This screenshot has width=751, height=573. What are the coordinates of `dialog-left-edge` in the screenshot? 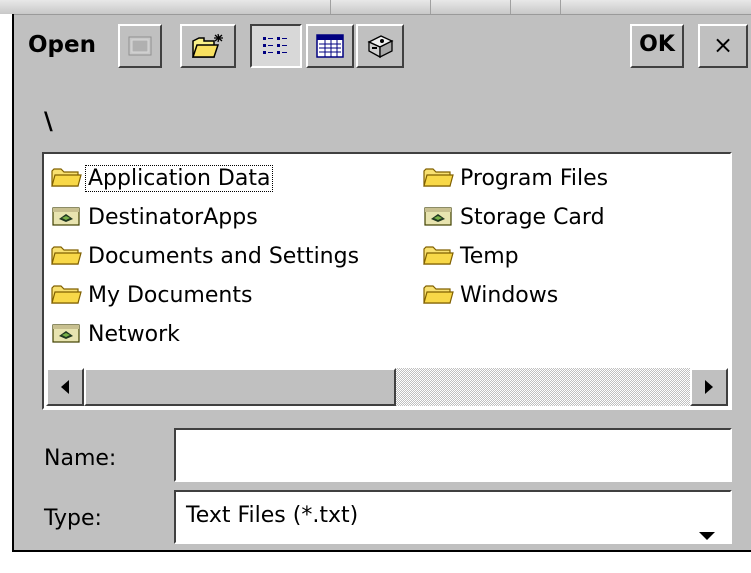 It's located at (7, 292).